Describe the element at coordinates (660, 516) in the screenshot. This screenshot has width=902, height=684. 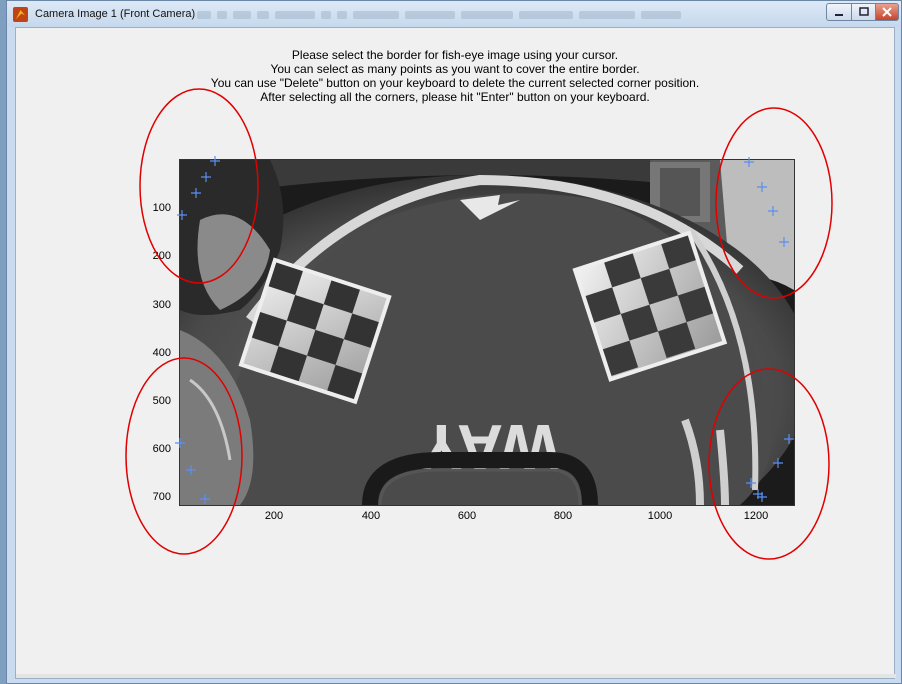
I see `x-tick: 1000` at that location.